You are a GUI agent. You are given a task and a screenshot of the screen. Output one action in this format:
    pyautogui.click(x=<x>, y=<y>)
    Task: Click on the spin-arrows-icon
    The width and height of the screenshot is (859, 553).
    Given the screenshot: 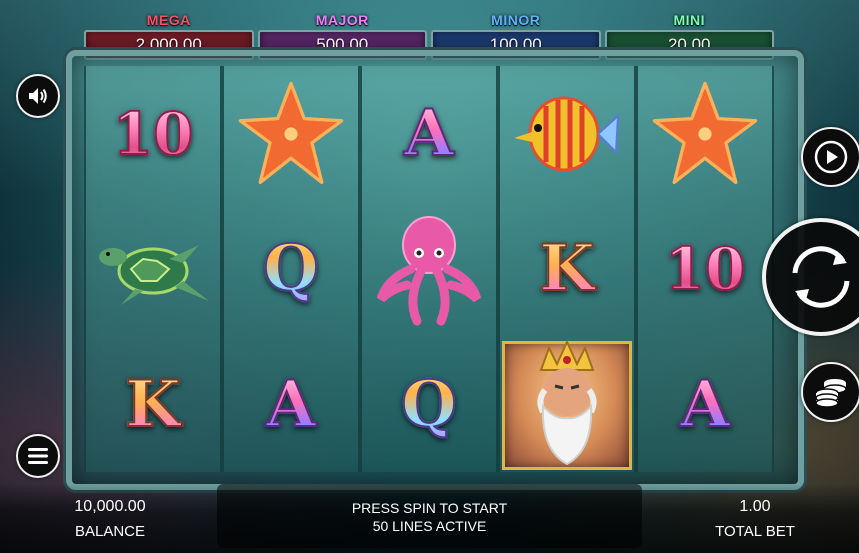 What is the action you would take?
    pyautogui.click(x=821, y=277)
    